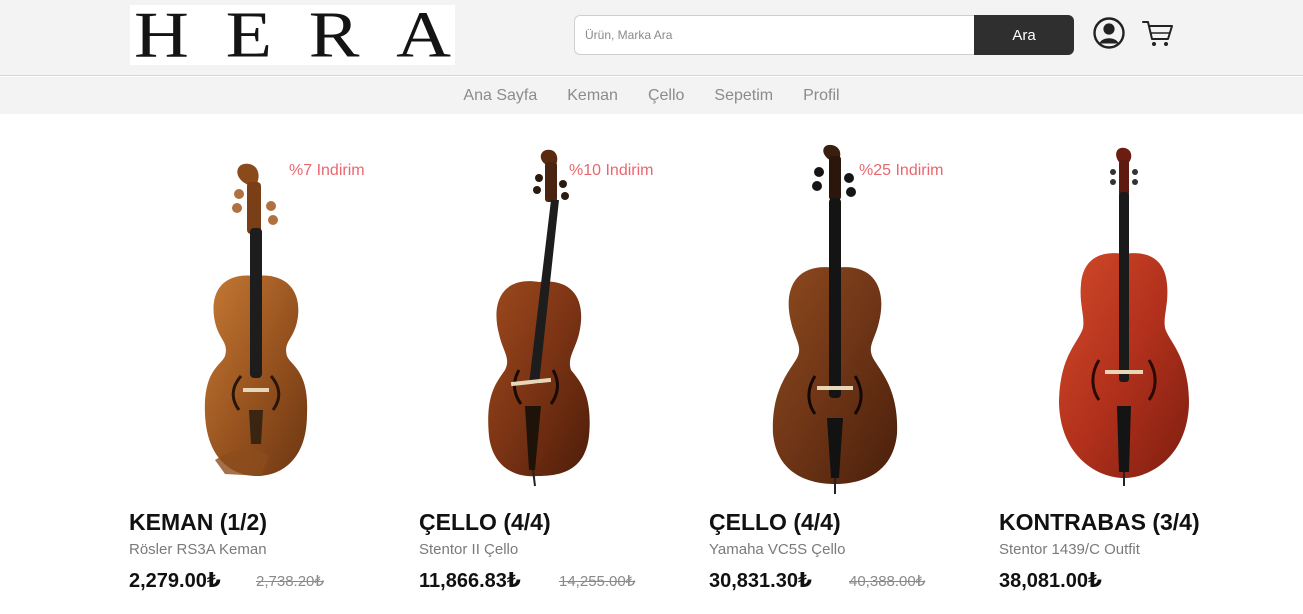  What do you see at coordinates (887, 581) in the screenshot?
I see `old-price: 40,388.00₺` at bounding box center [887, 581].